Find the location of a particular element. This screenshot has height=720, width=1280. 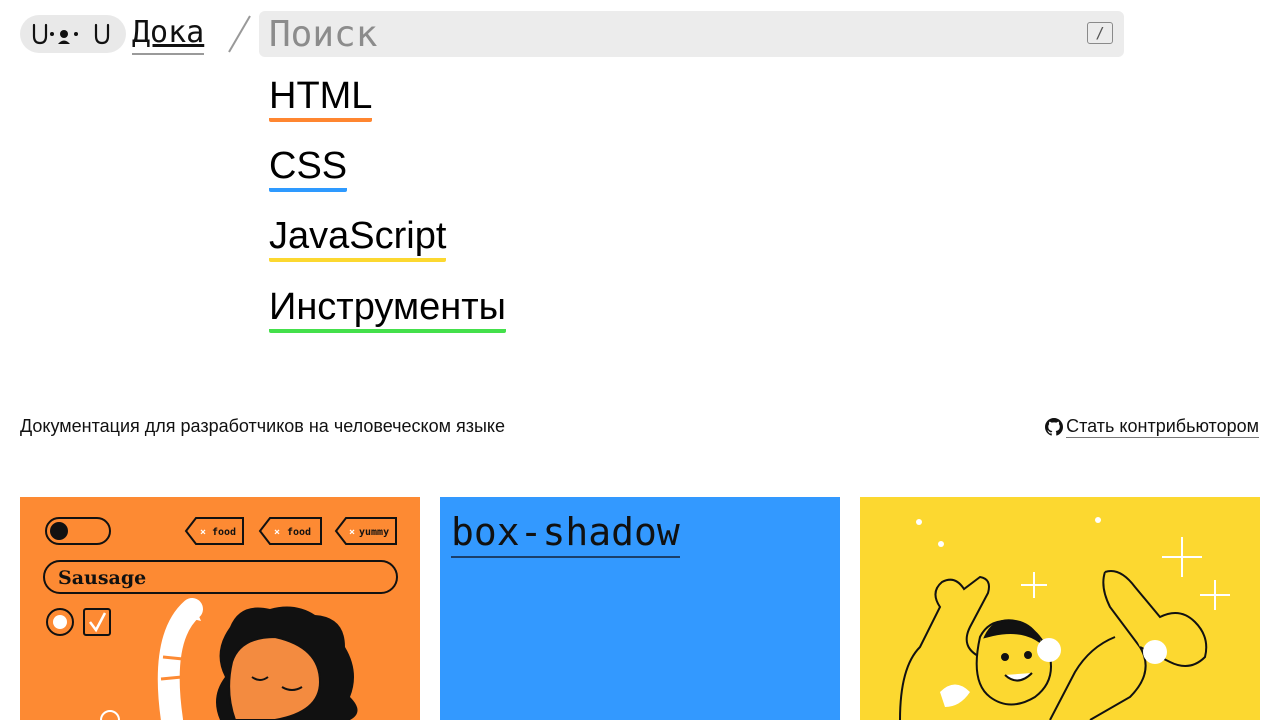

github-icon is located at coordinates (1054, 426).